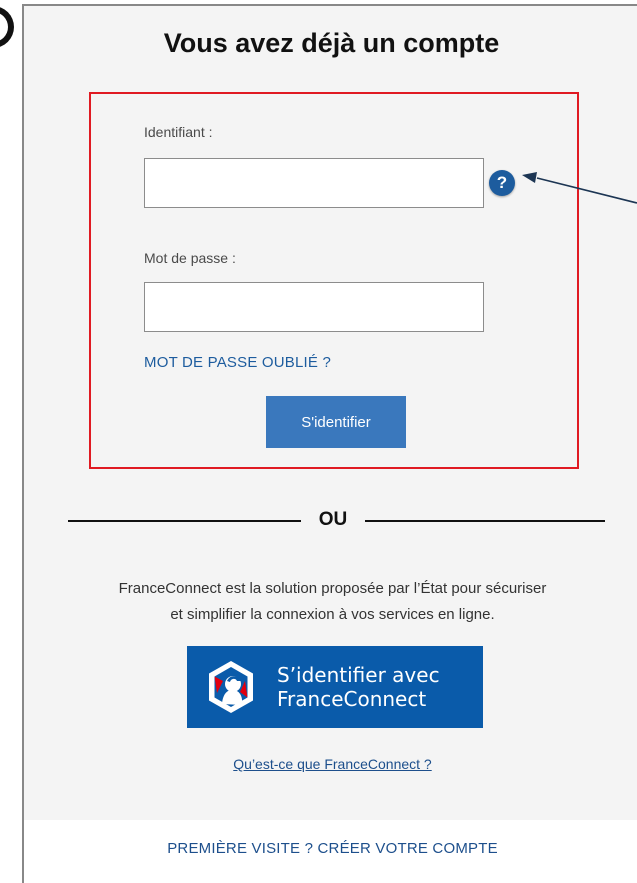  What do you see at coordinates (237, 362) in the screenshot?
I see `forgot-password-link: MOT DE PASSE OUBLIÉ ?` at bounding box center [237, 362].